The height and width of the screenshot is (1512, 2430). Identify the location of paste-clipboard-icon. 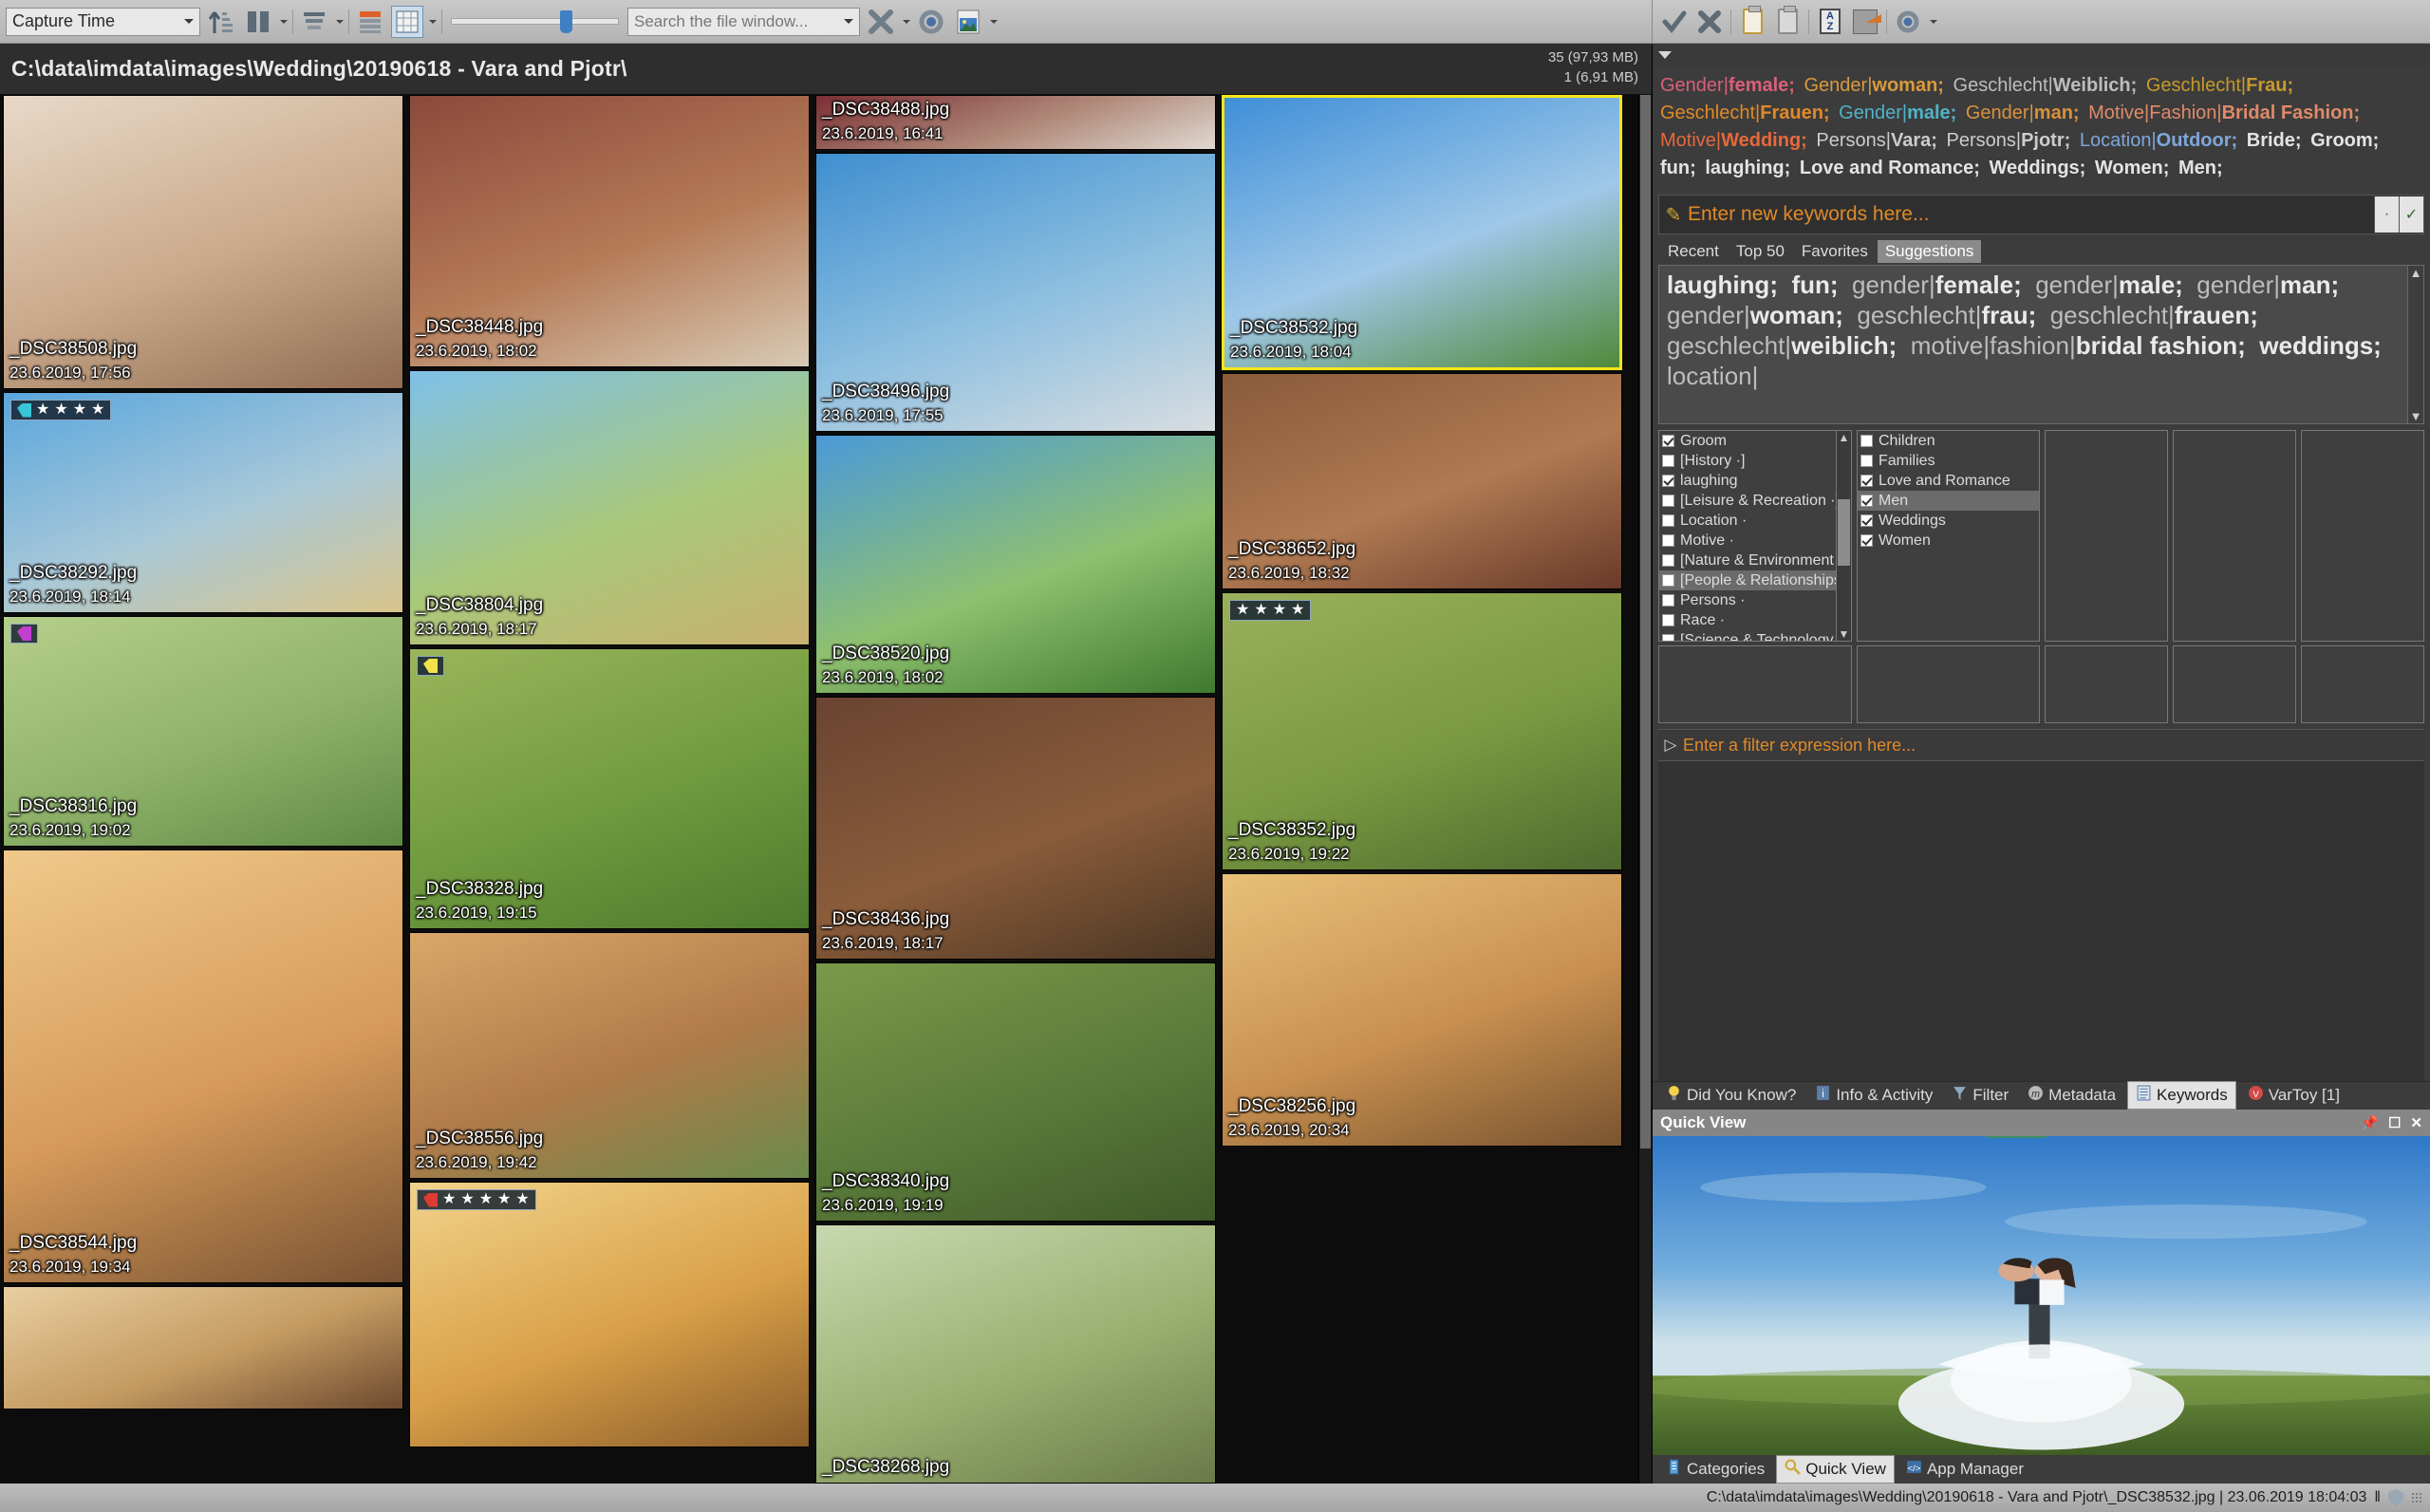
(1788, 21).